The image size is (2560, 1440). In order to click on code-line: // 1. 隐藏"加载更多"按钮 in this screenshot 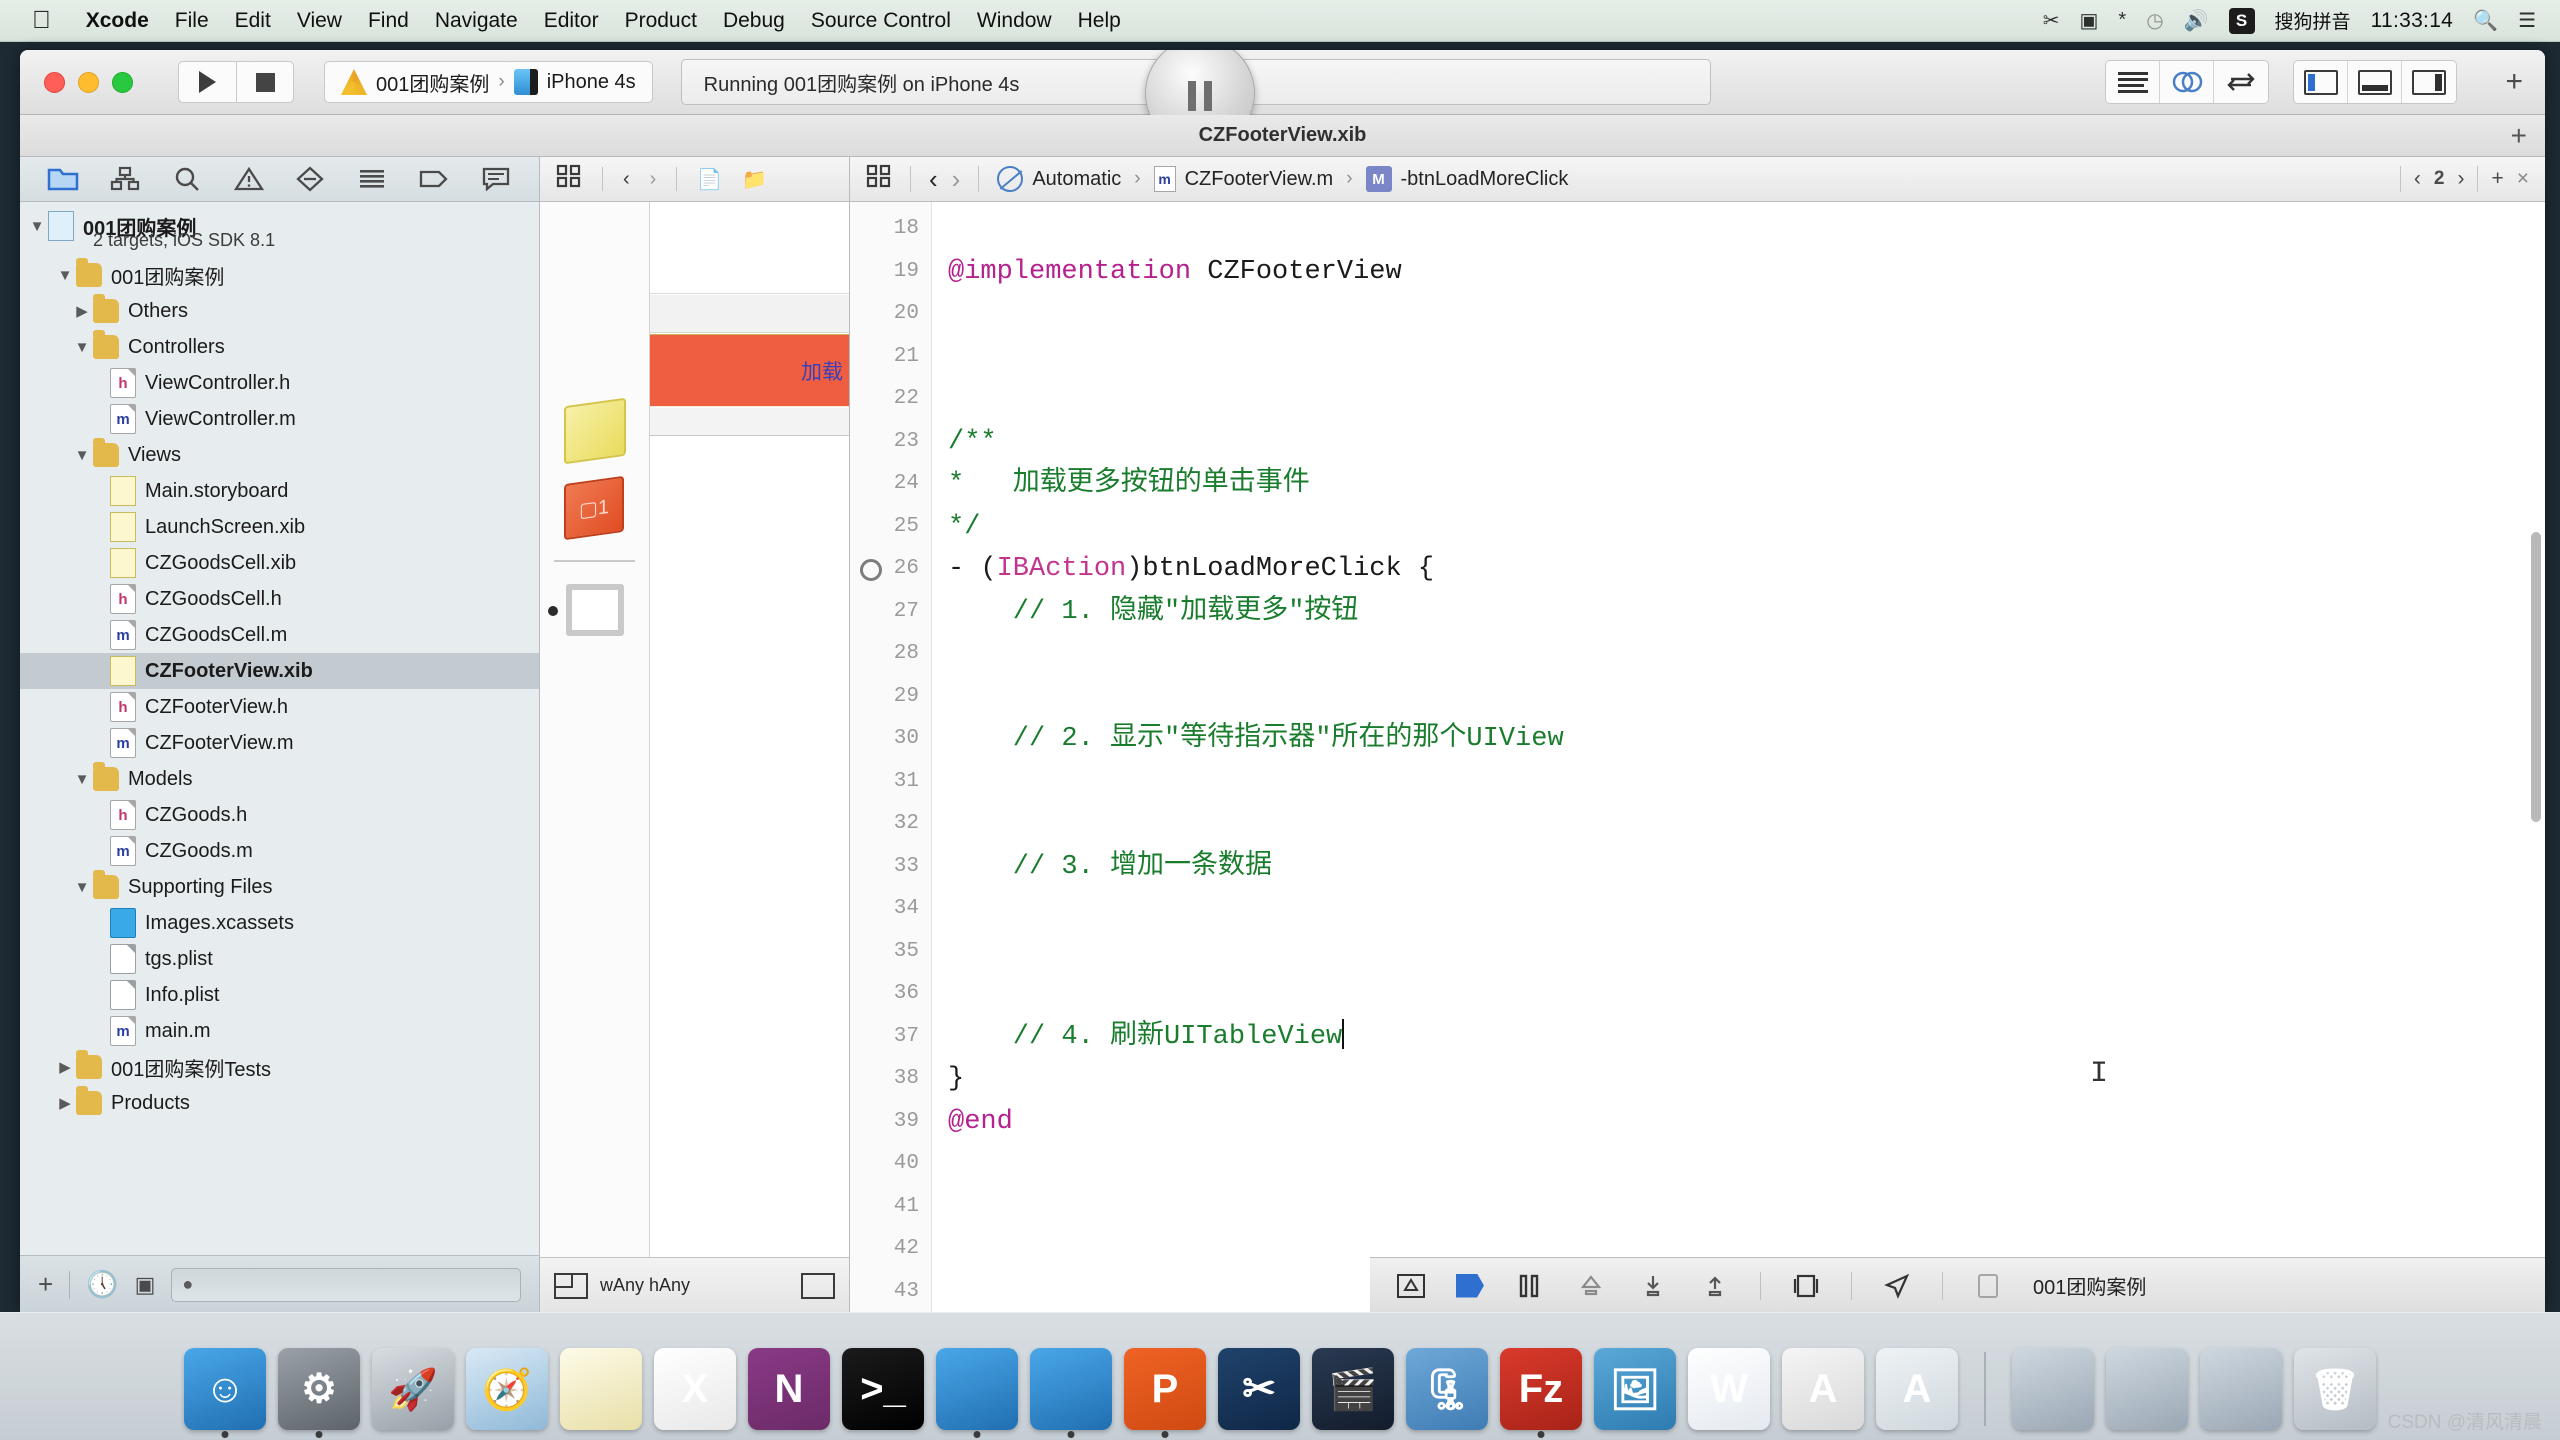, I will do `click(1738, 612)`.